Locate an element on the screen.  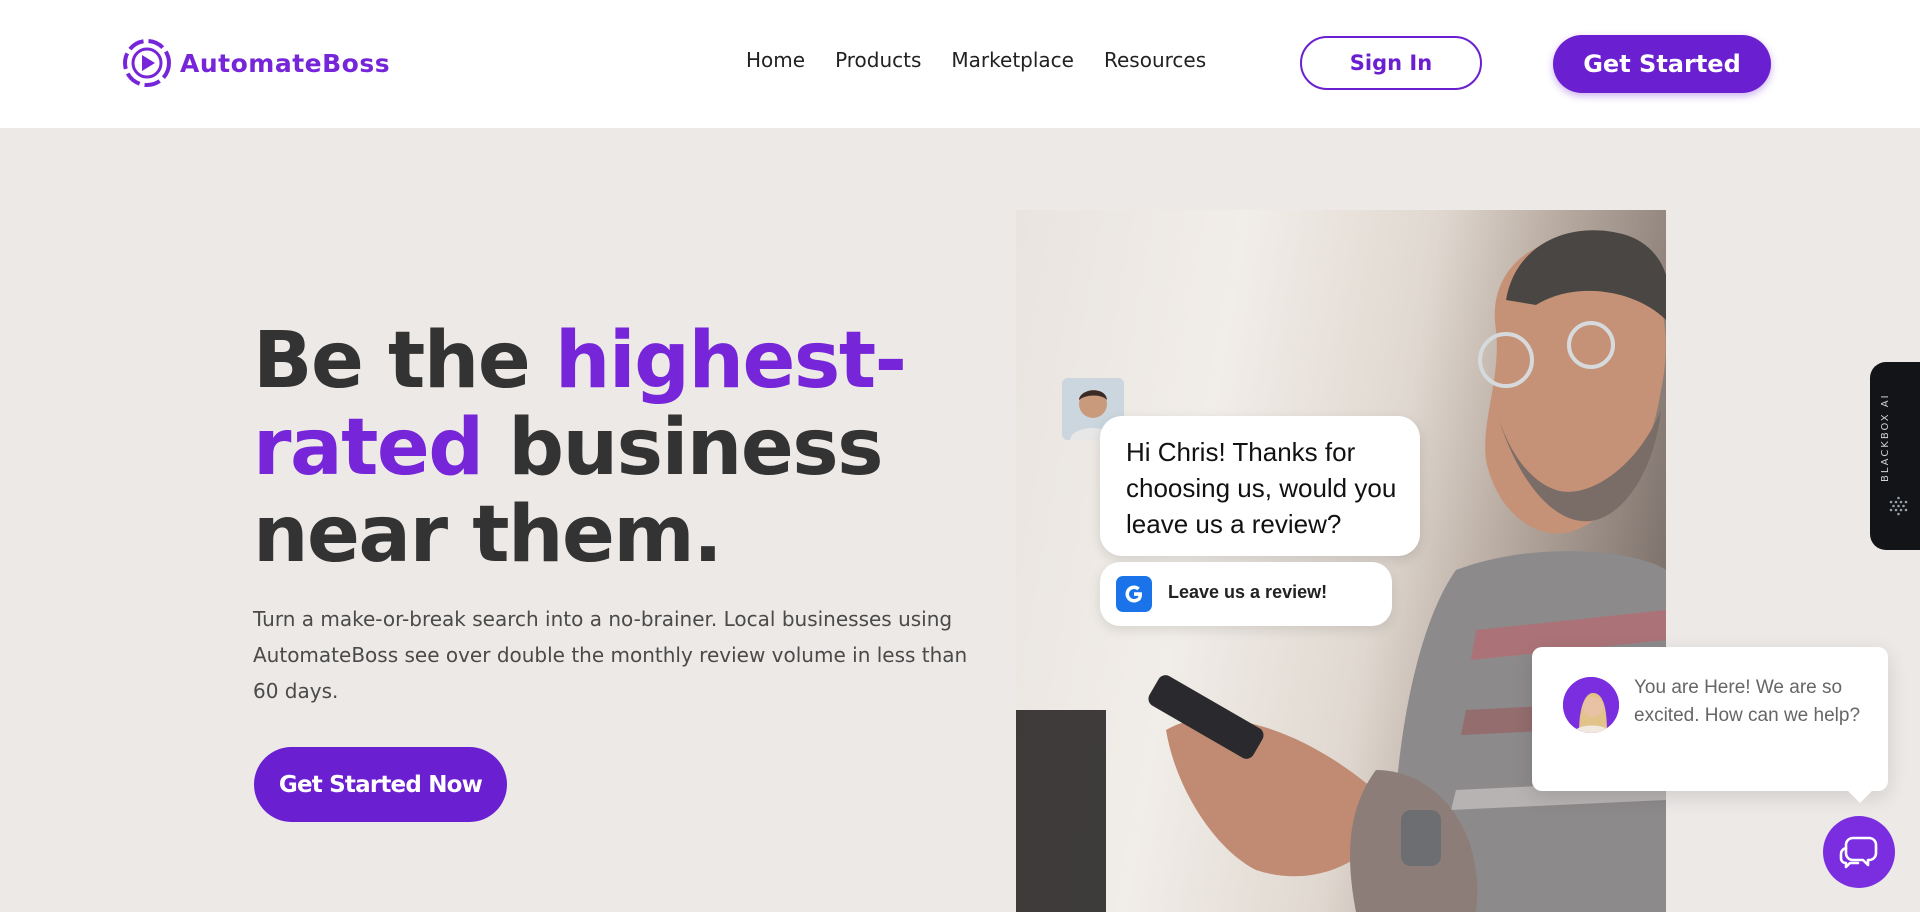
hero-title-accent2: rated is located at coordinates (368, 448).